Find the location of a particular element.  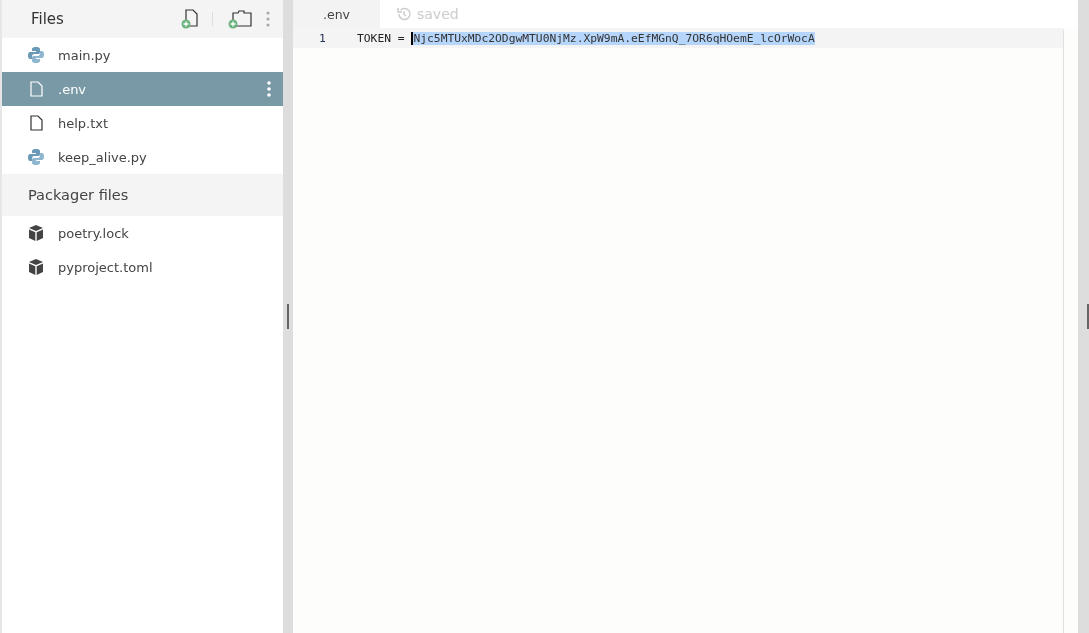

file-item: poetry.lock is located at coordinates (142, 233).